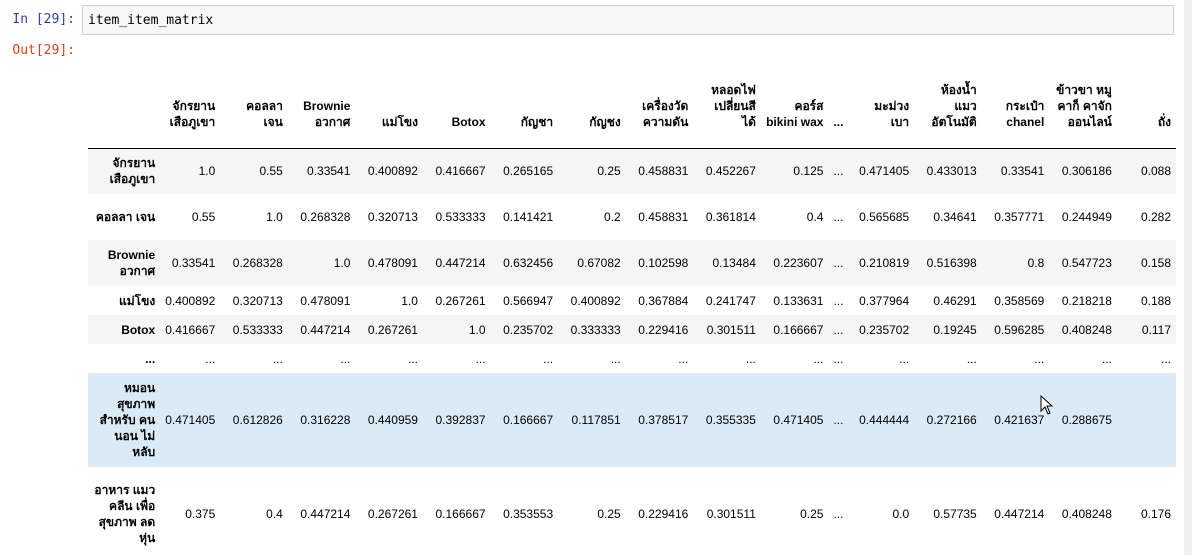 Image resolution: width=1192 pixels, height=555 pixels. Describe the element at coordinates (321, 106) in the screenshot. I see `column-header: Brownie อวกาศ` at that location.